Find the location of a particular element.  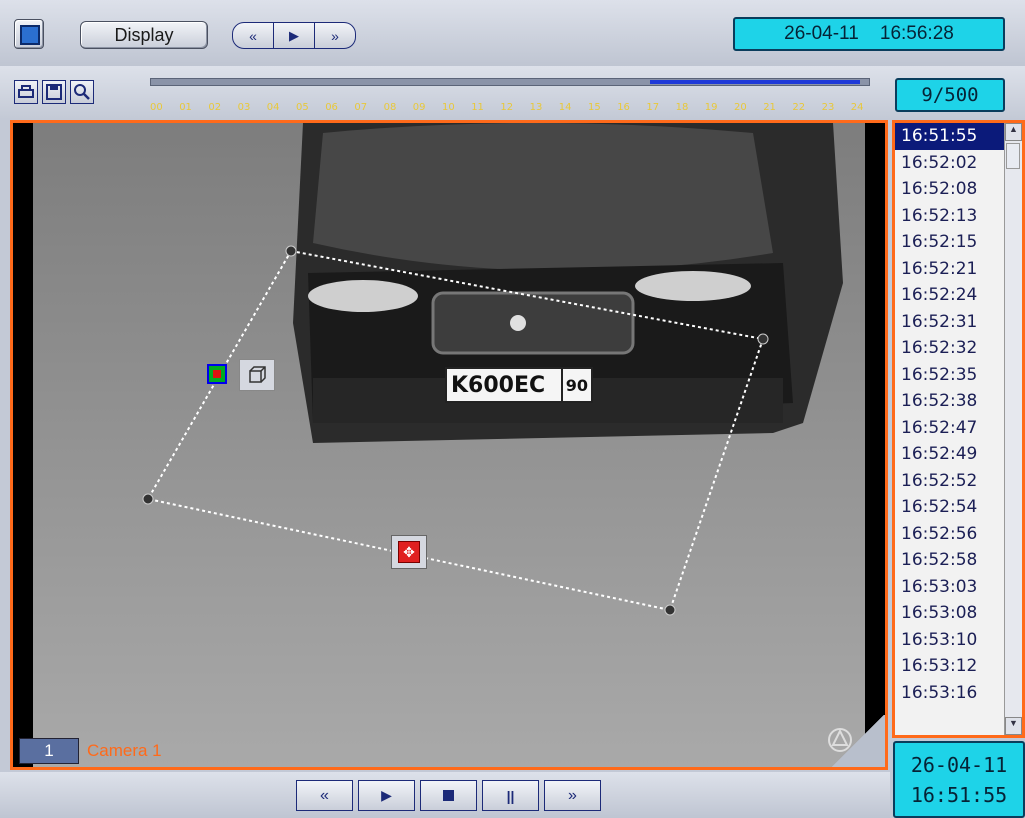

timeline-hour-label: 18 is located at coordinates (682, 107).